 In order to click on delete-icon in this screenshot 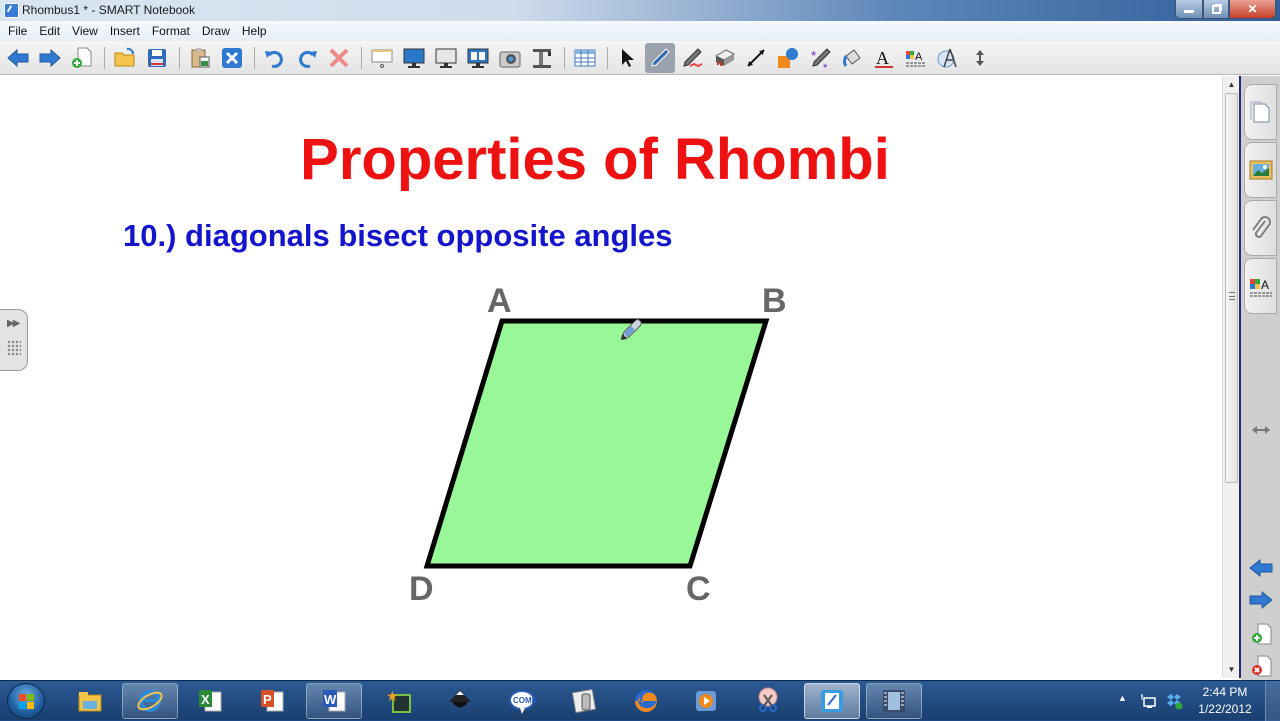, I will do `click(339, 57)`.